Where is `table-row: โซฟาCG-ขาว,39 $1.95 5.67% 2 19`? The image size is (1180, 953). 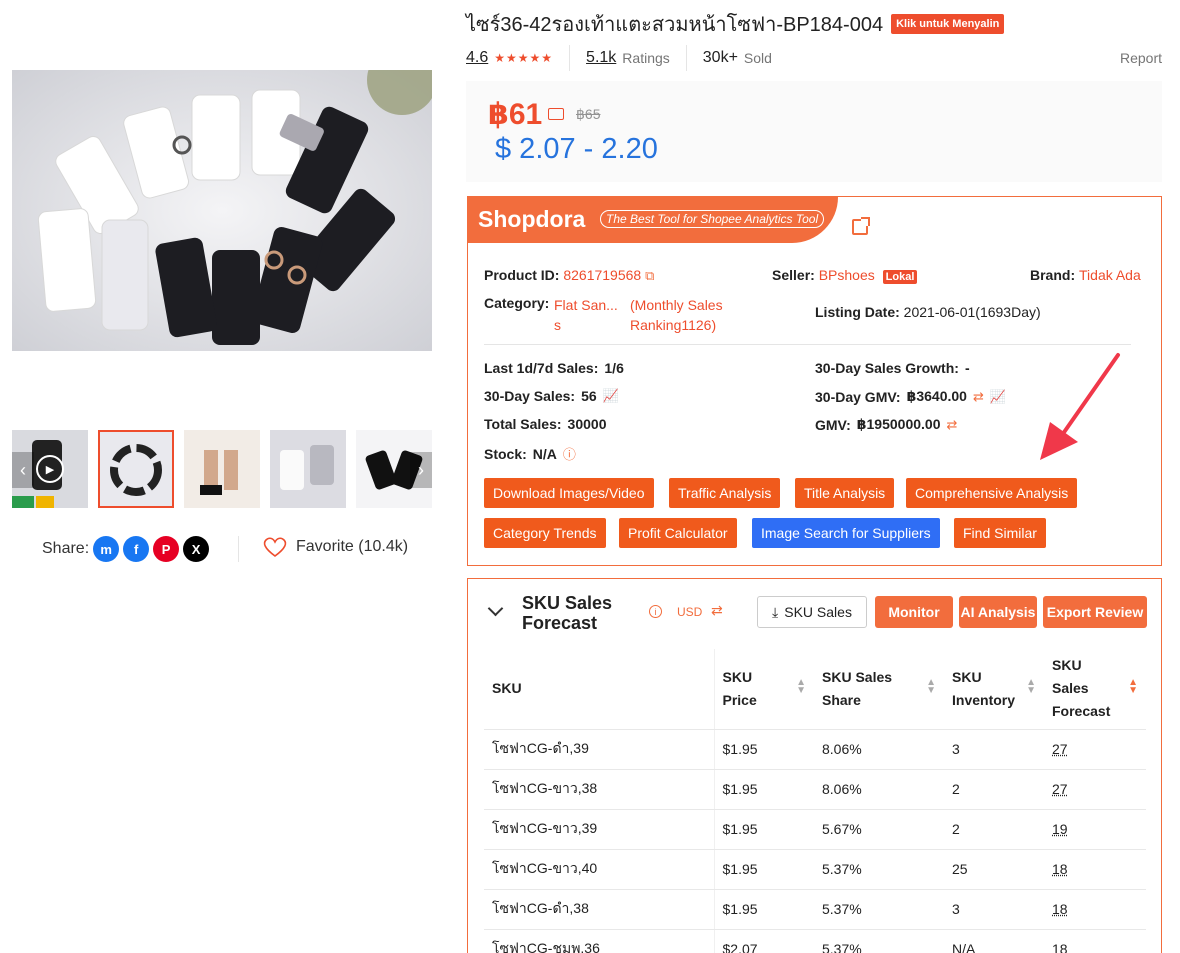 table-row: โซฟาCG-ขาว,39 $1.95 5.67% 2 19 is located at coordinates (815, 829).